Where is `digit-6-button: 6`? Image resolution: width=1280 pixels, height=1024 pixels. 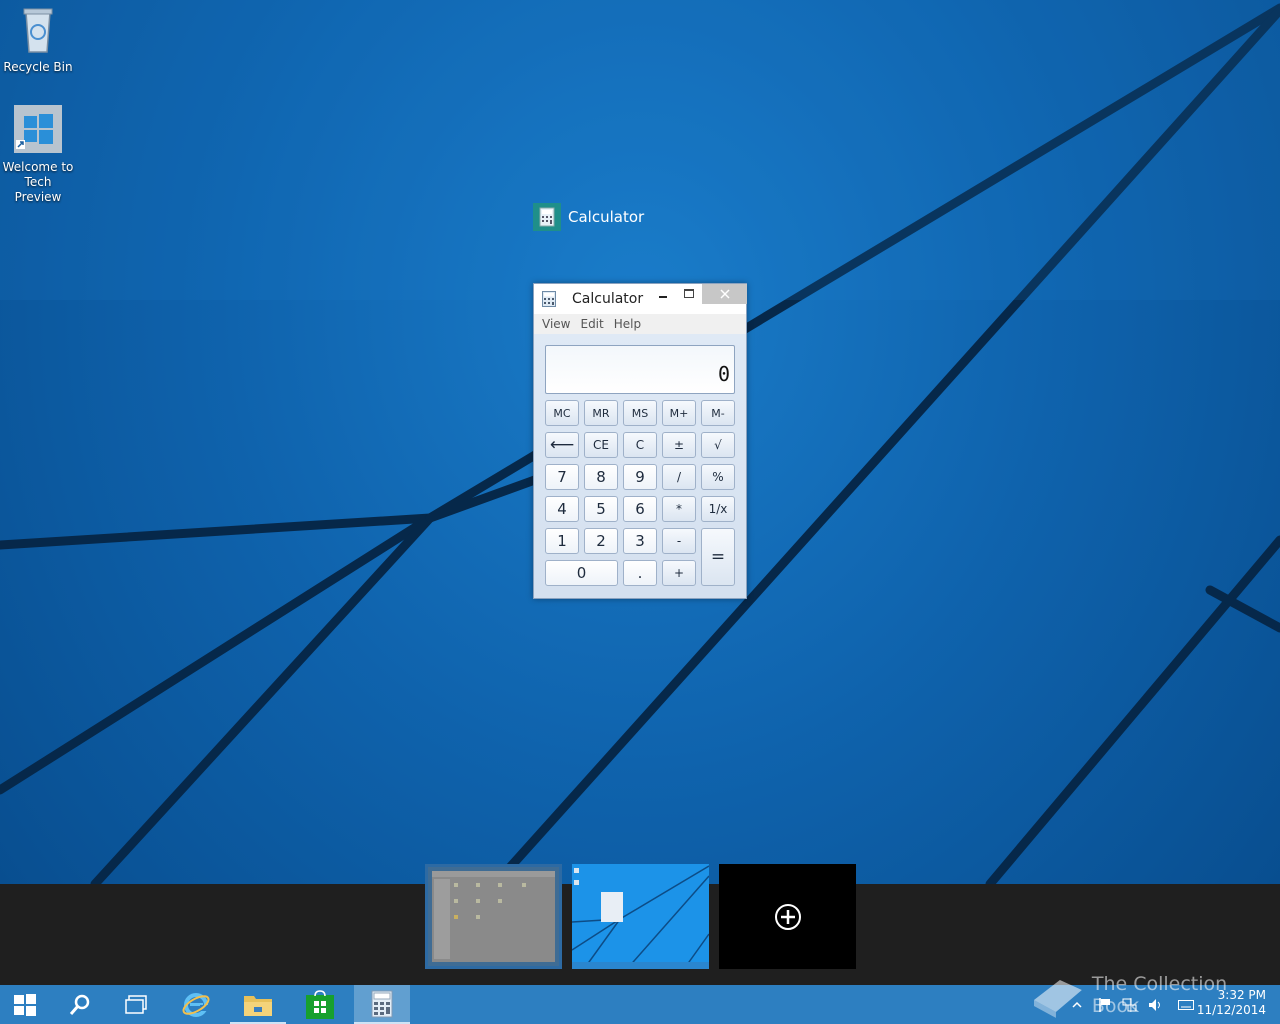
digit-6-button: 6 is located at coordinates (640, 509).